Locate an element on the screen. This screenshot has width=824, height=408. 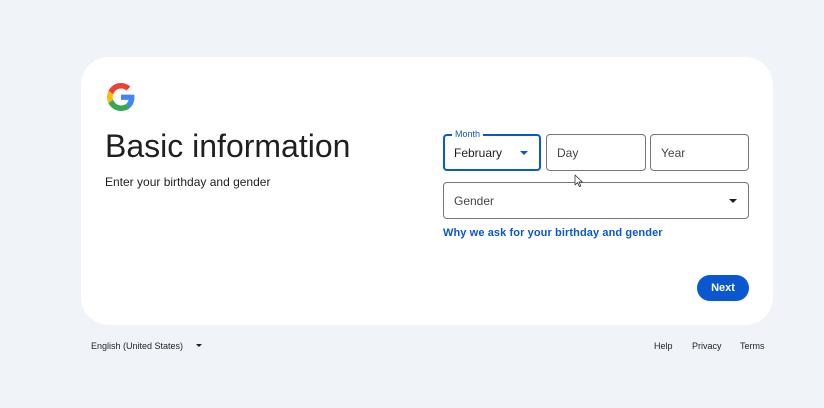
month-label: Month is located at coordinates (468, 134).